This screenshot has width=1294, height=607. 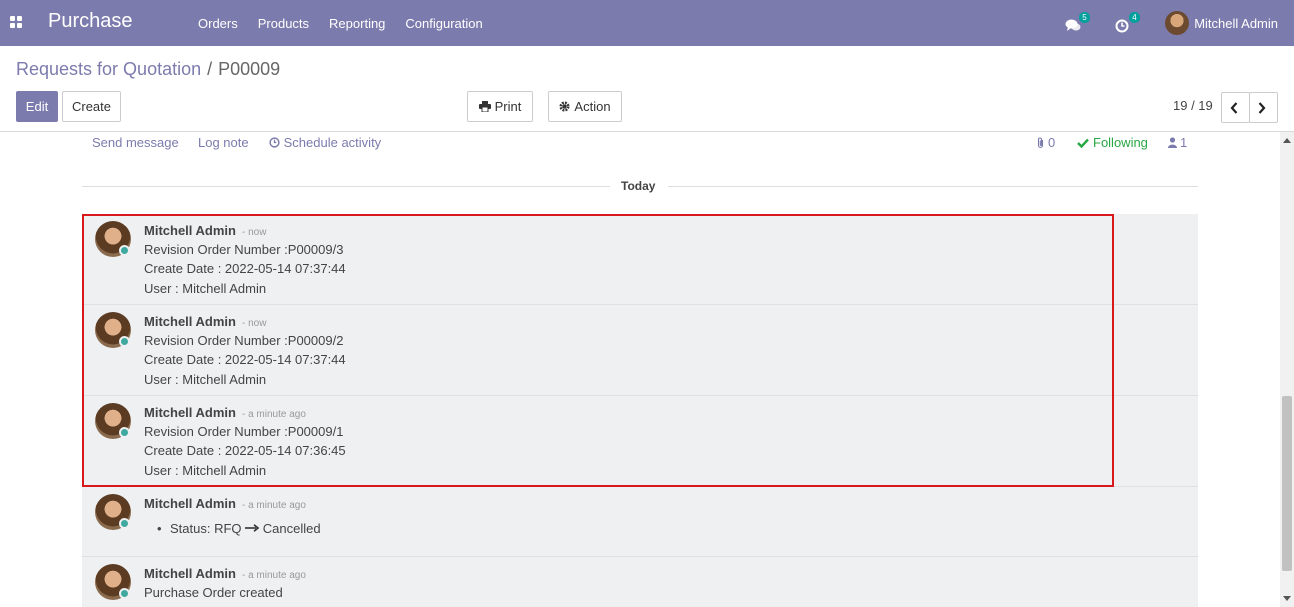 I want to click on edit-button: Edit, so click(x=37, y=106).